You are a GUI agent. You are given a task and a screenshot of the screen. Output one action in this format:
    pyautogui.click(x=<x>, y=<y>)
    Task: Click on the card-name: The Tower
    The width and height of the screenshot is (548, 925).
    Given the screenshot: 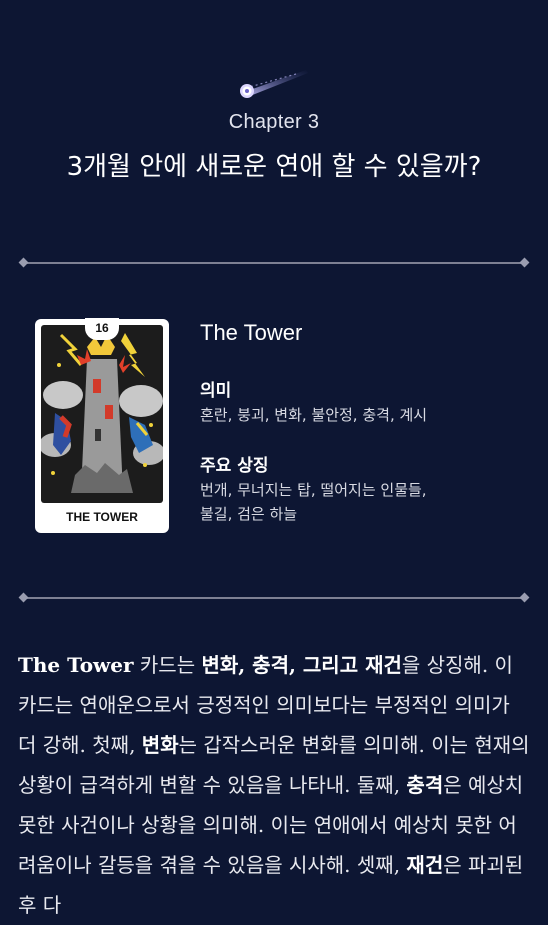 What is the action you would take?
    pyautogui.click(x=251, y=332)
    